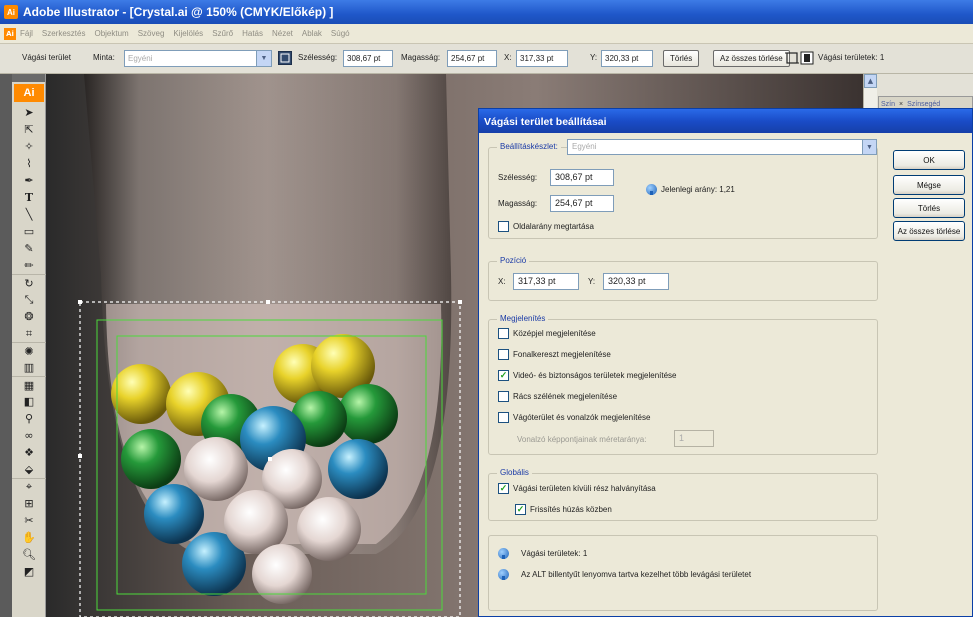  I want to click on menu-object: Objektum, so click(111, 33).